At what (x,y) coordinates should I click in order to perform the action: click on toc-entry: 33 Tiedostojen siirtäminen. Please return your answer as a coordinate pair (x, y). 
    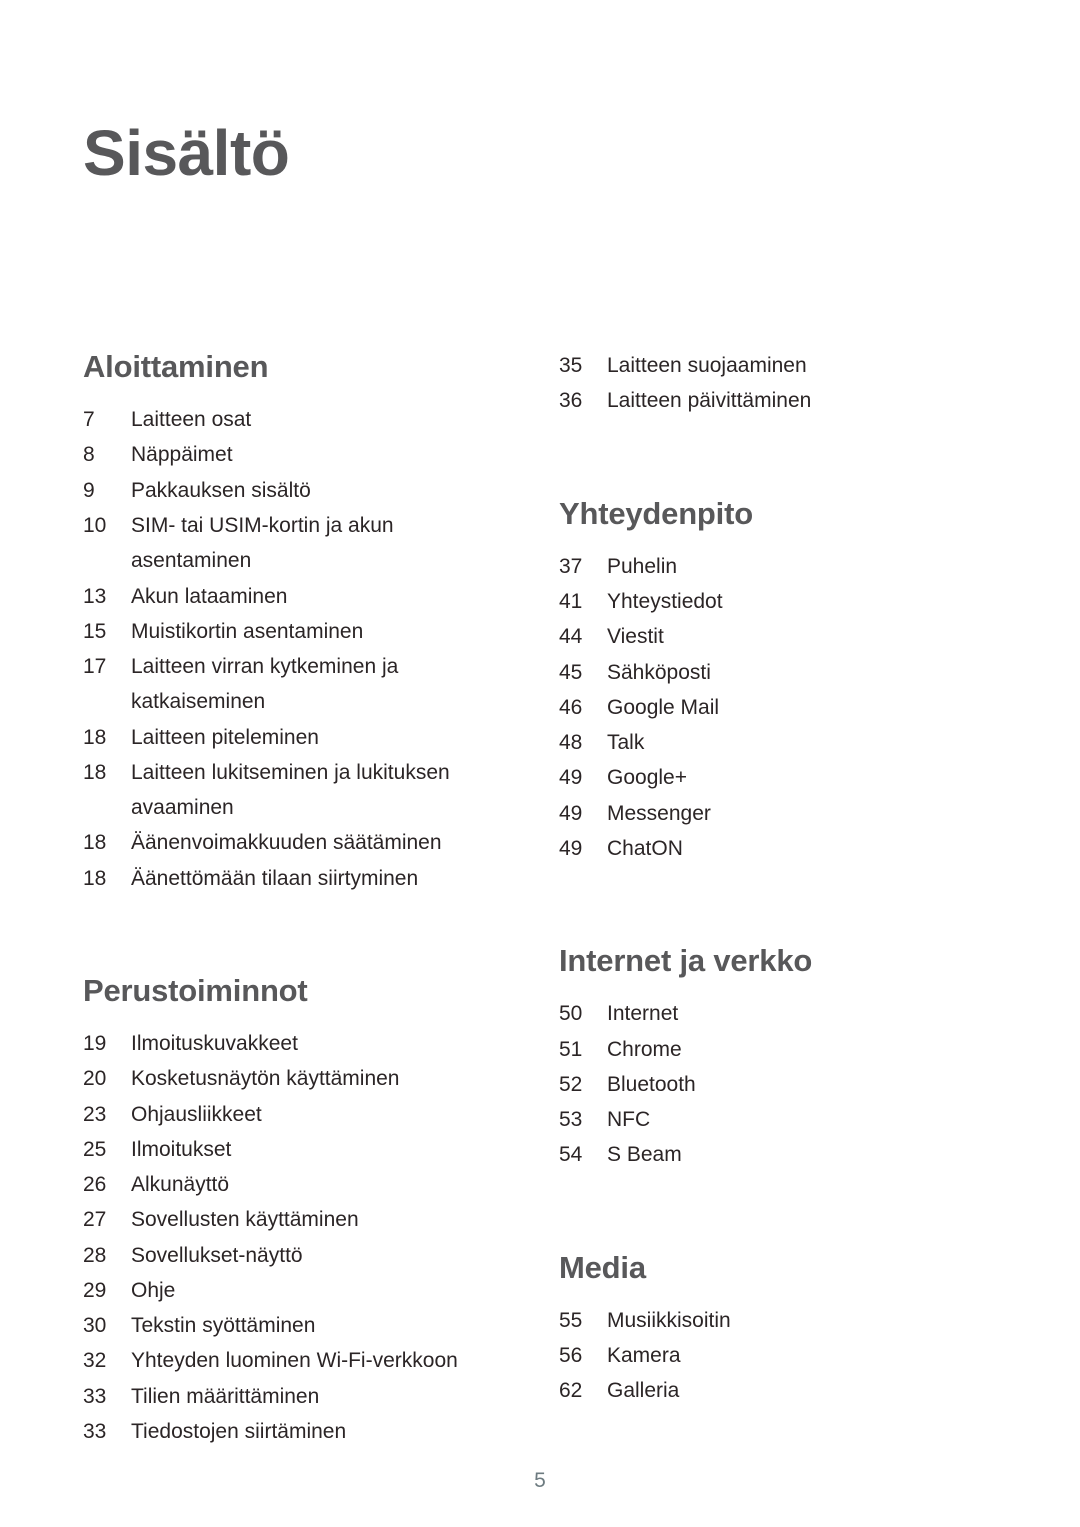
    Looking at the image, I should click on (276, 1431).